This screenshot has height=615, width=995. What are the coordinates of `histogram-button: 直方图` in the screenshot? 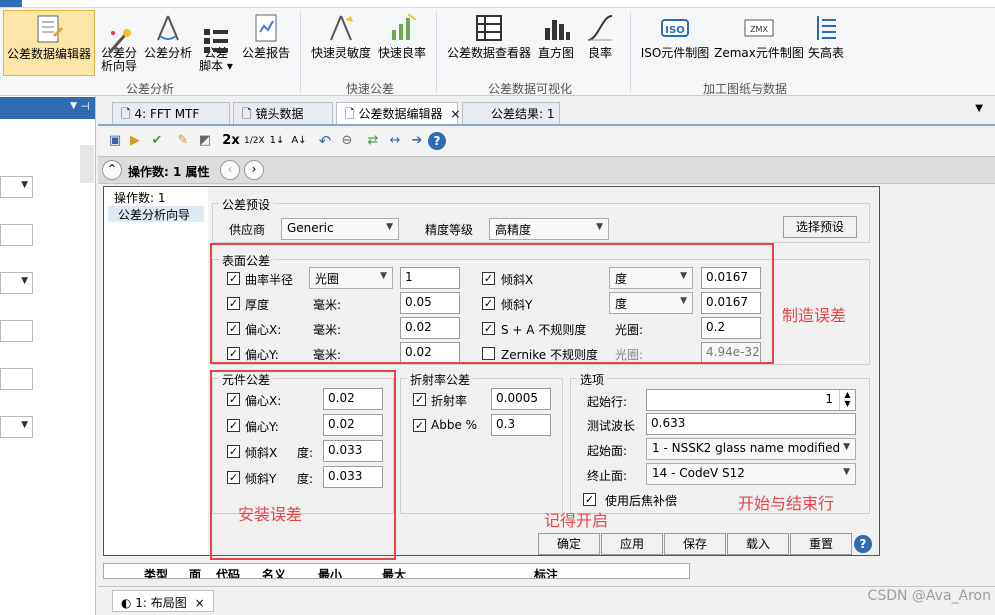 It's located at (556, 43).